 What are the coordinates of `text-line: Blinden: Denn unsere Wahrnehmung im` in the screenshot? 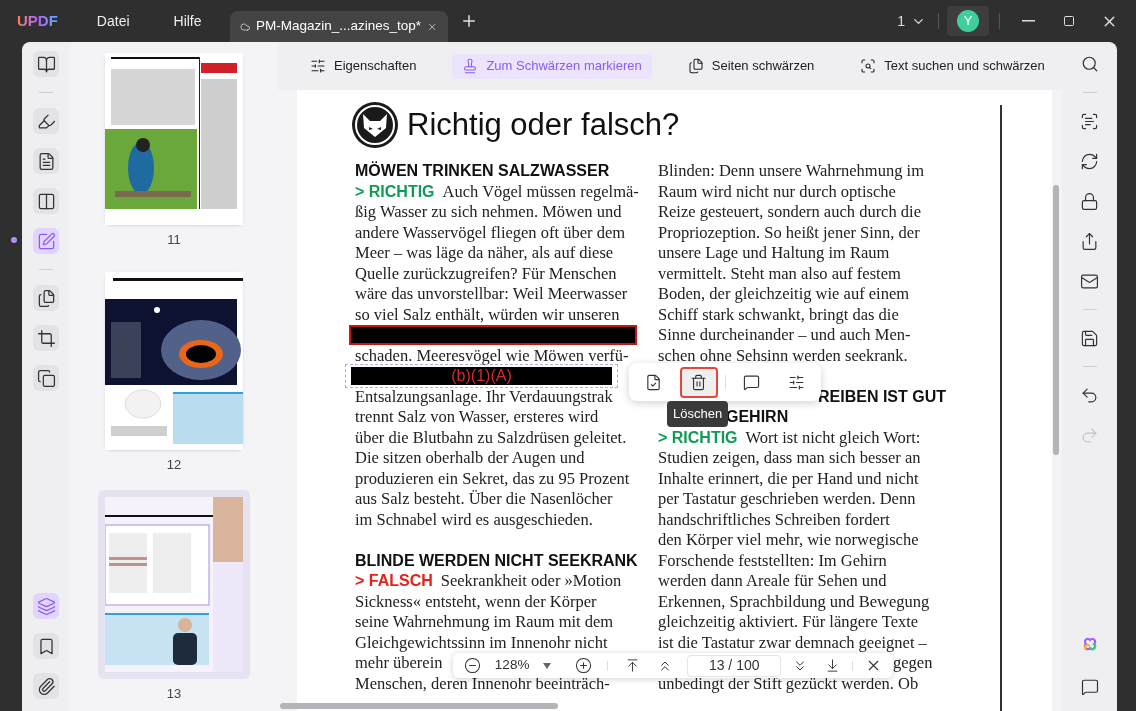 It's located at (791, 171).